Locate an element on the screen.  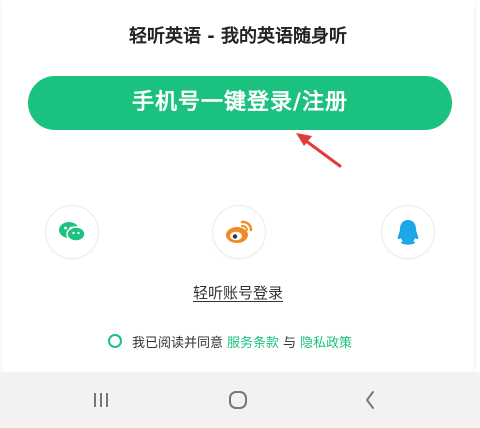
page-title: 轻听英语 - 我的英语随身听 is located at coordinates (237, 36).